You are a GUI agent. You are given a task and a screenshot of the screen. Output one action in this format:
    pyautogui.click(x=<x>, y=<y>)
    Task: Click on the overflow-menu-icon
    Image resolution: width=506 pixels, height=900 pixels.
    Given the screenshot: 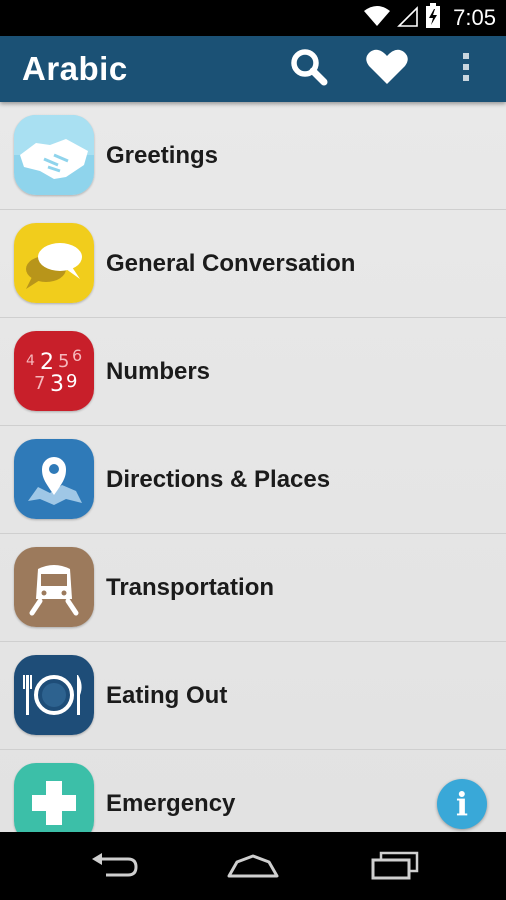 What is the action you would take?
    pyautogui.click(x=466, y=69)
    